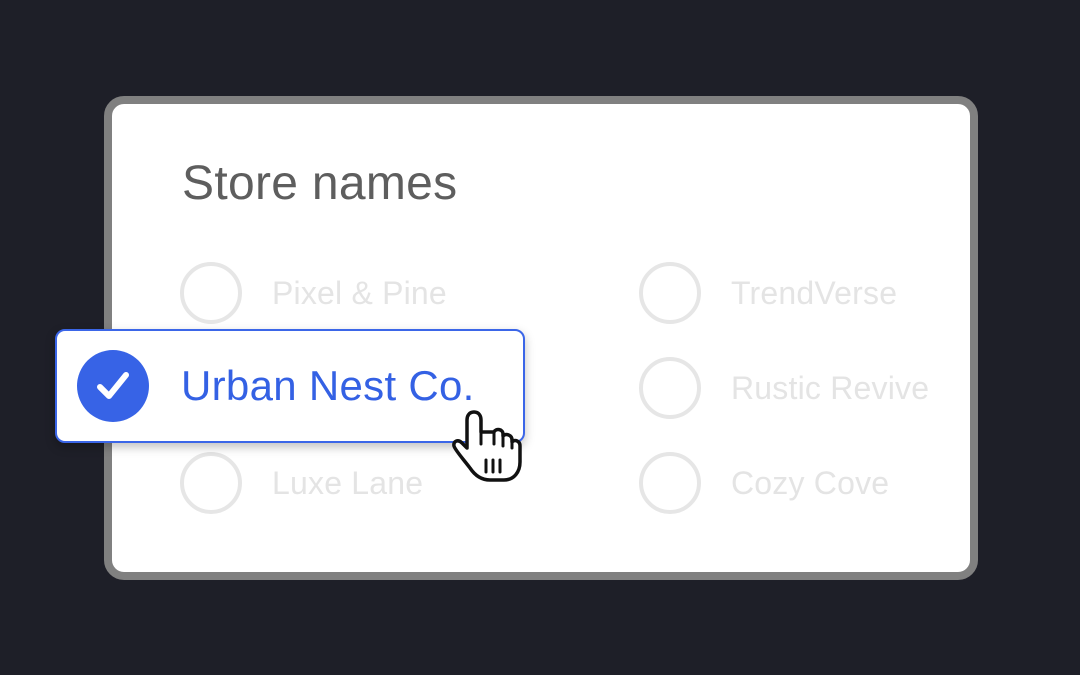  I want to click on option-trendverse: TrendVerse, so click(768, 293).